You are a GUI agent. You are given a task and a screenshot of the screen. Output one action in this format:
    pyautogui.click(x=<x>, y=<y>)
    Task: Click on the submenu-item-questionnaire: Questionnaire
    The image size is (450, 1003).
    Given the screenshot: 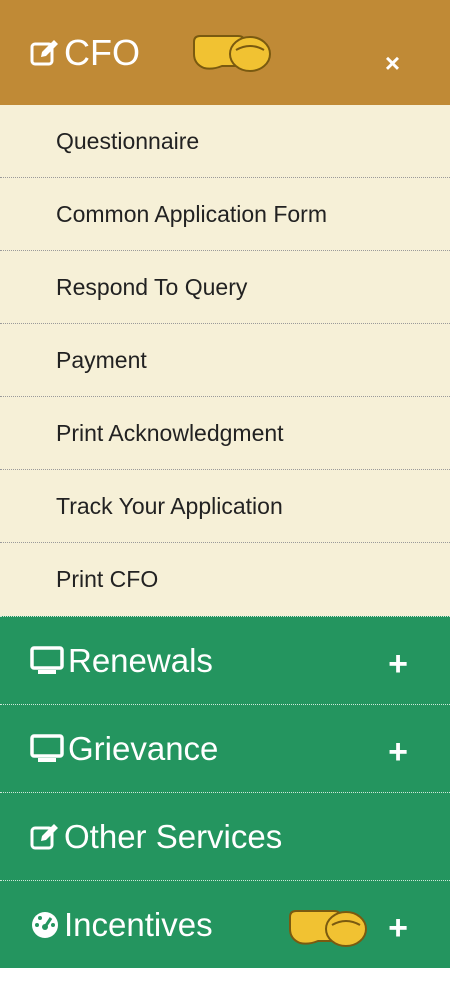 What is the action you would take?
    pyautogui.click(x=225, y=141)
    